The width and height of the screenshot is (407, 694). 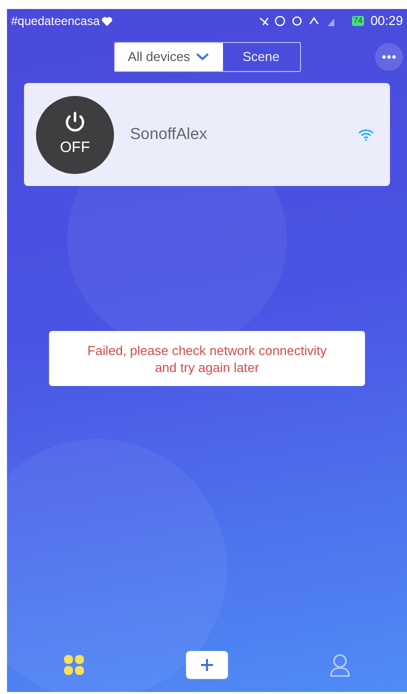 I want to click on add-button, so click(x=207, y=665).